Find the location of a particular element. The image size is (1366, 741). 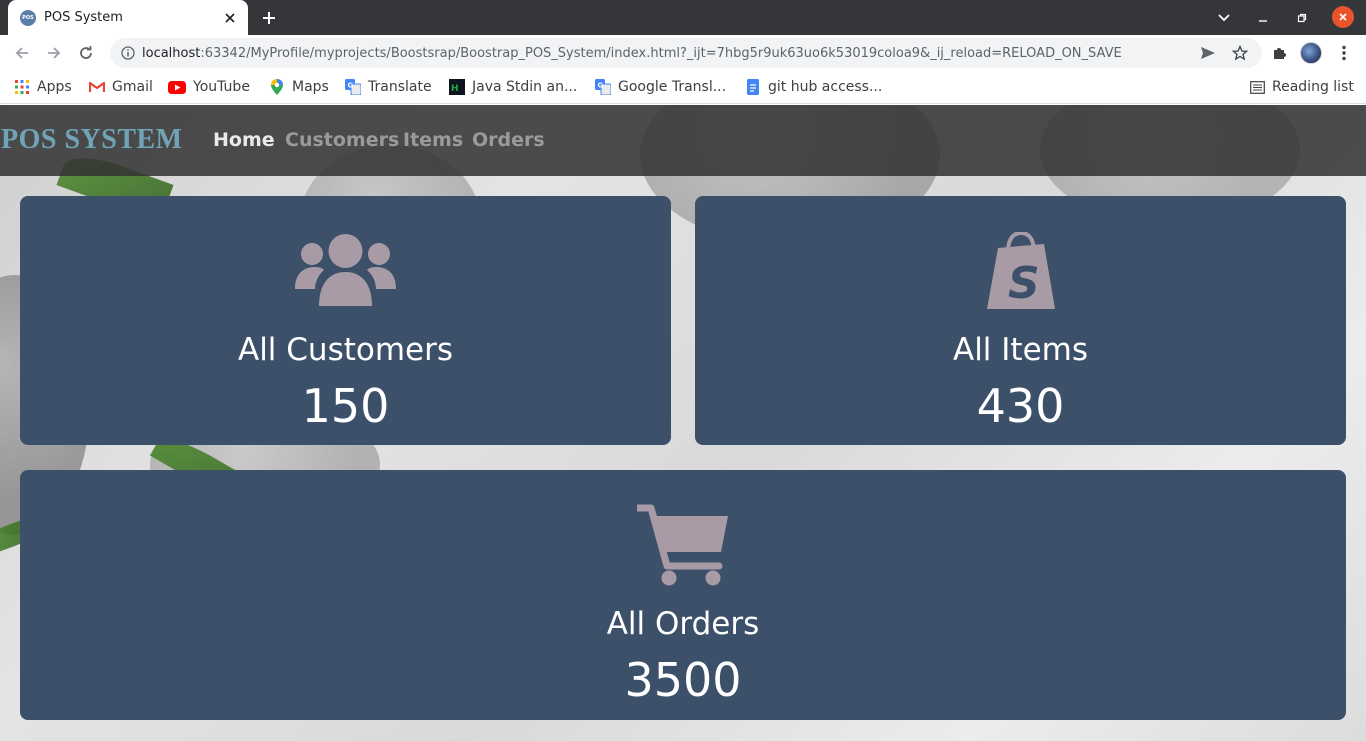

svg-text: H is located at coordinates (455, 89).